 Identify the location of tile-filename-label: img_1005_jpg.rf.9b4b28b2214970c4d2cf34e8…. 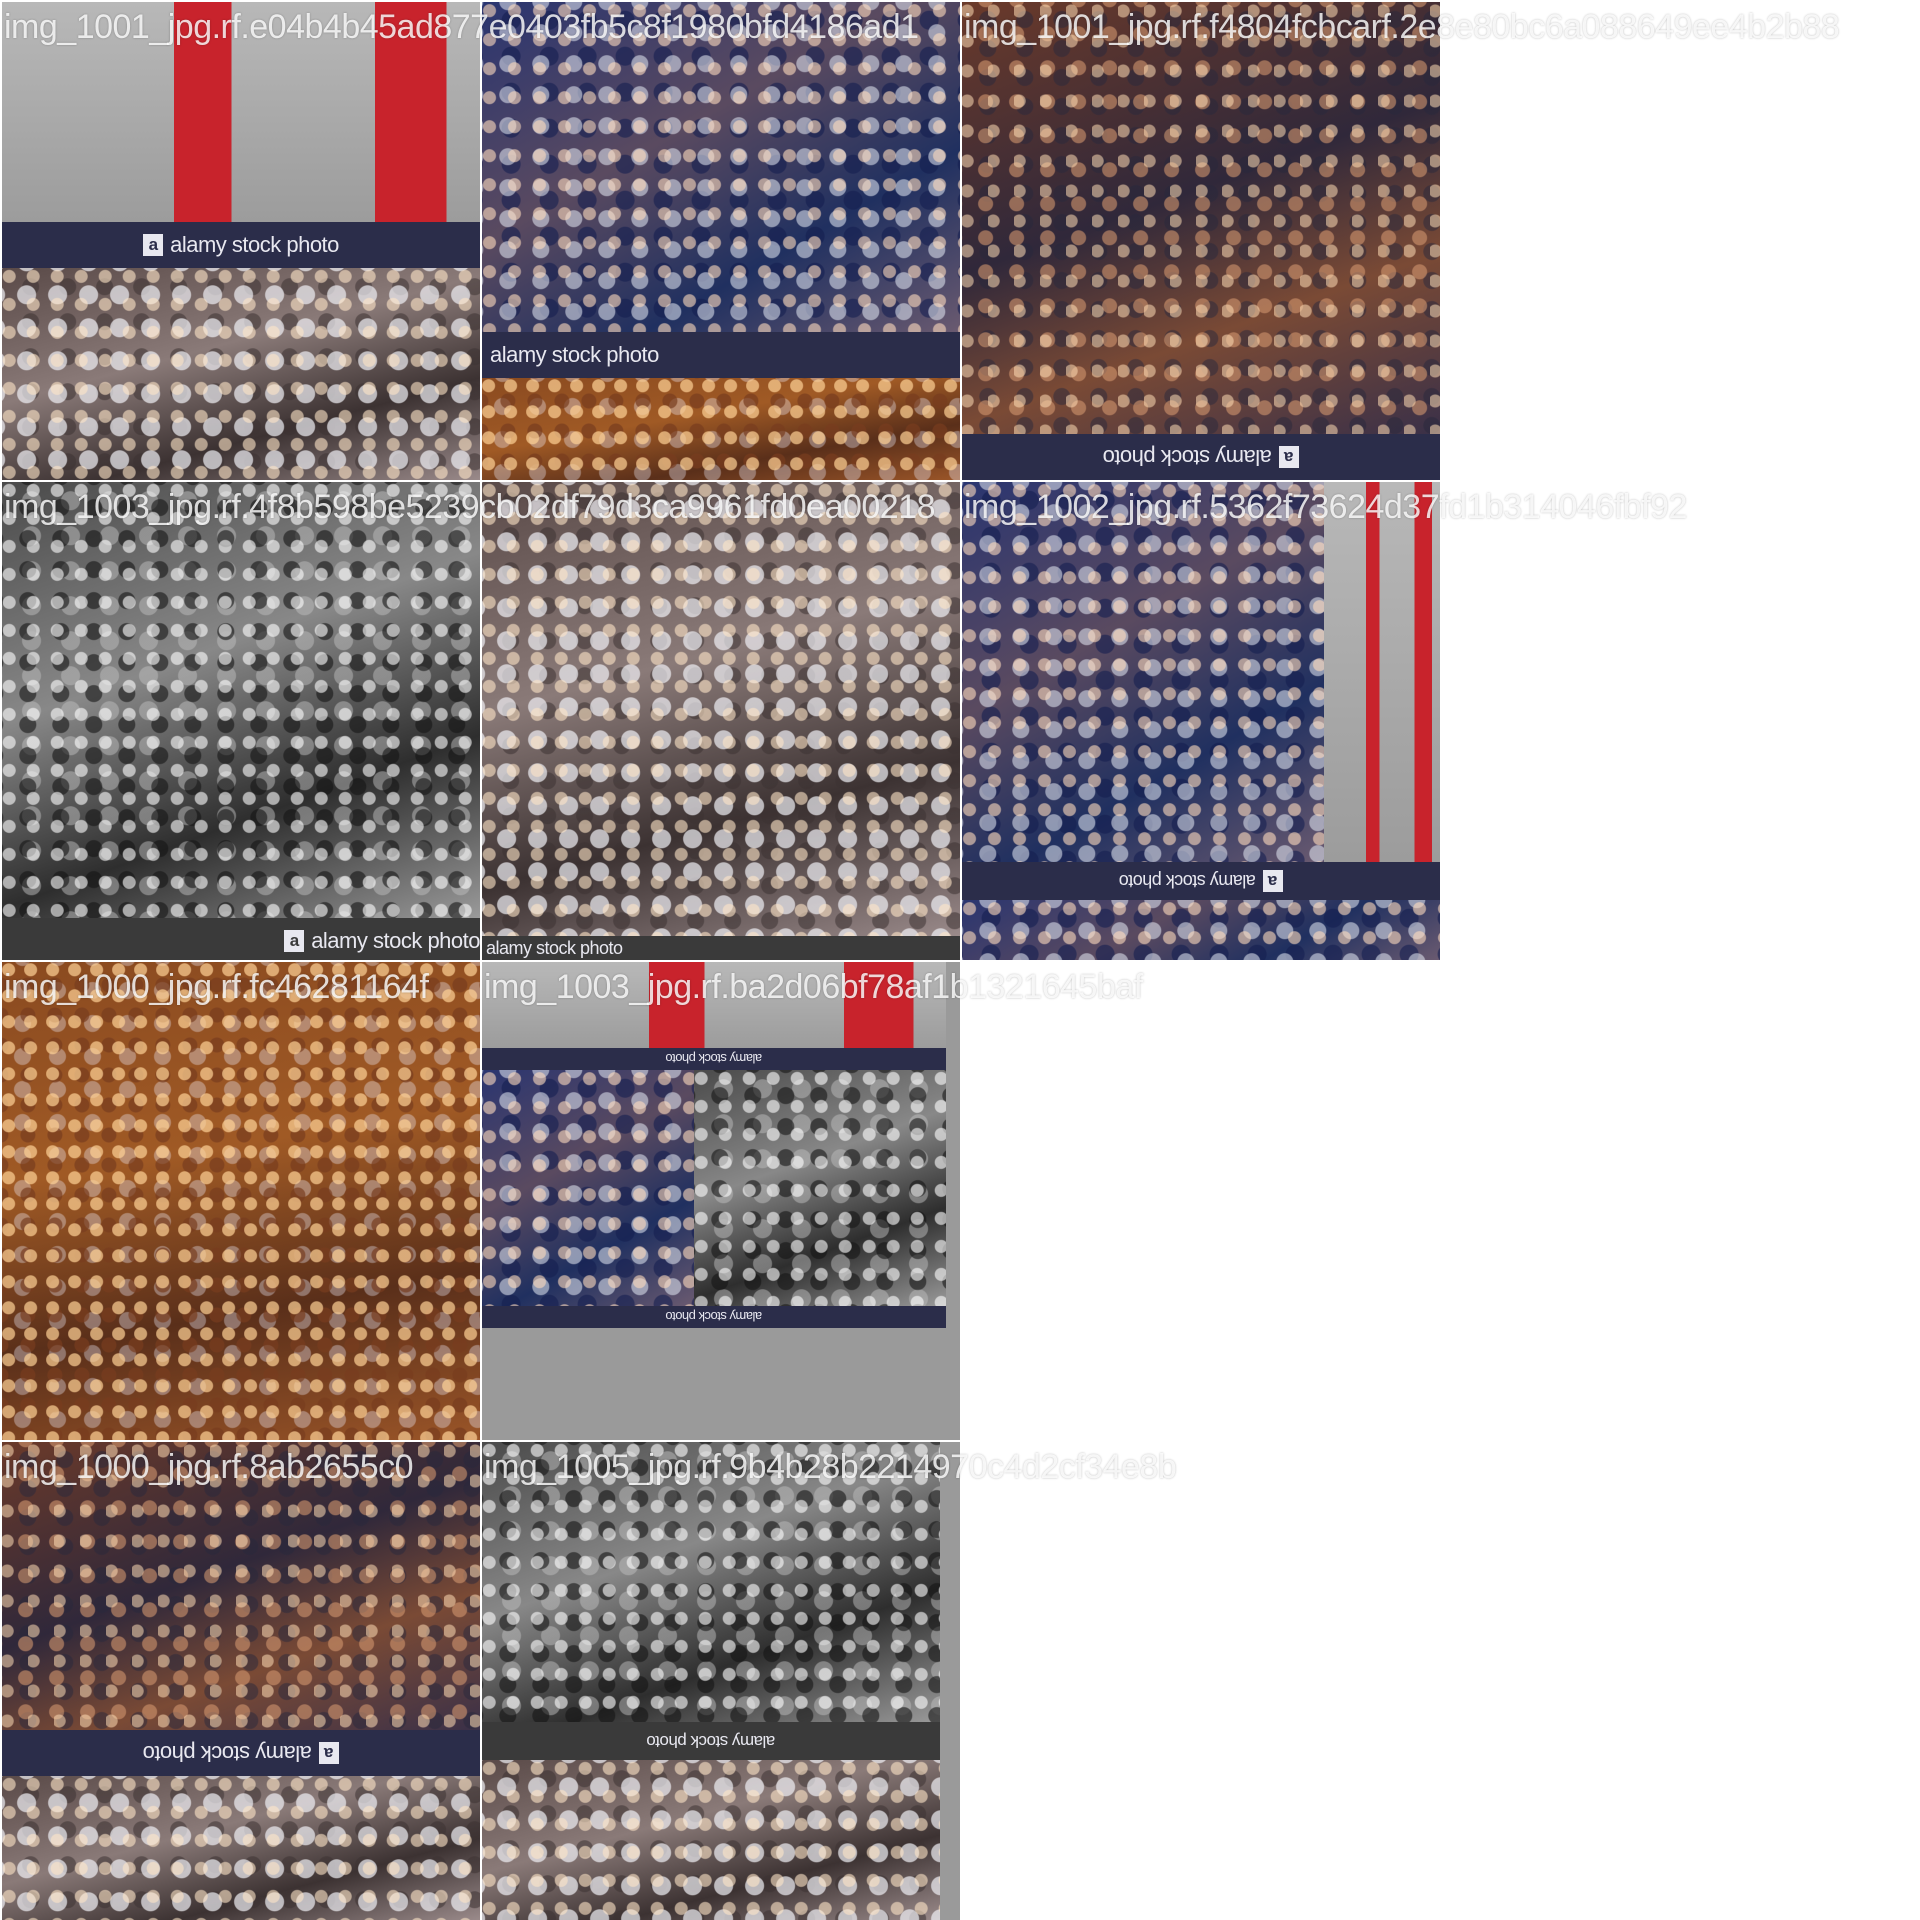
(830, 1467).